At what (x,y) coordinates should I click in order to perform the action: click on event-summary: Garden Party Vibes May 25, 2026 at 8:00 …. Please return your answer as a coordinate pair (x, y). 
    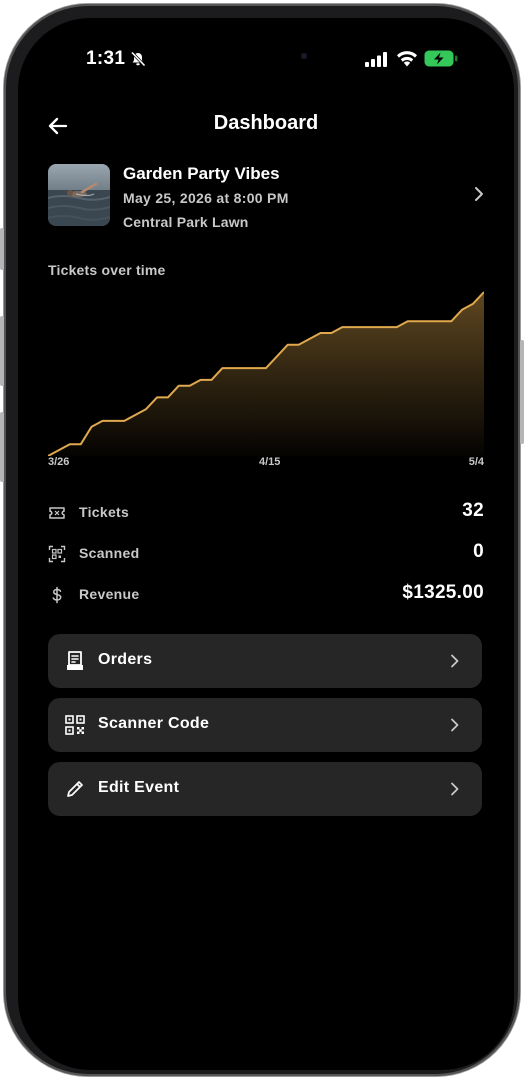
    Looking at the image, I should click on (267, 197).